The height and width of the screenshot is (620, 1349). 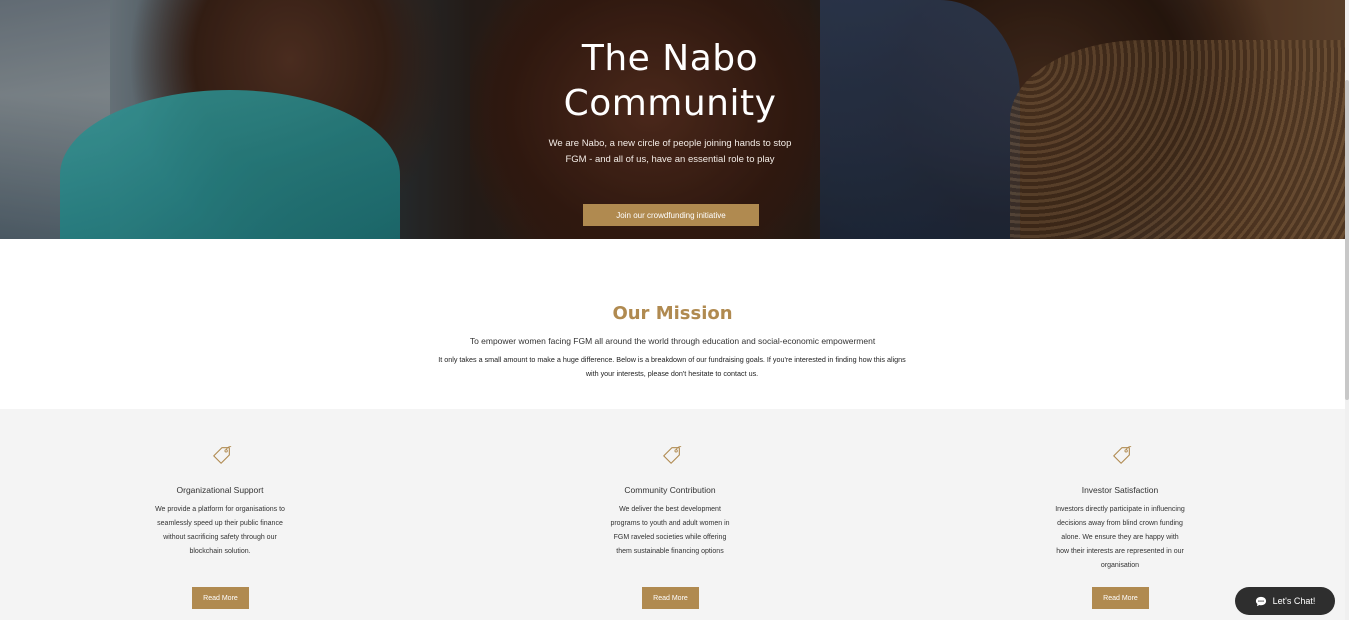 I want to click on chat-bubble-icon, so click(x=1260, y=601).